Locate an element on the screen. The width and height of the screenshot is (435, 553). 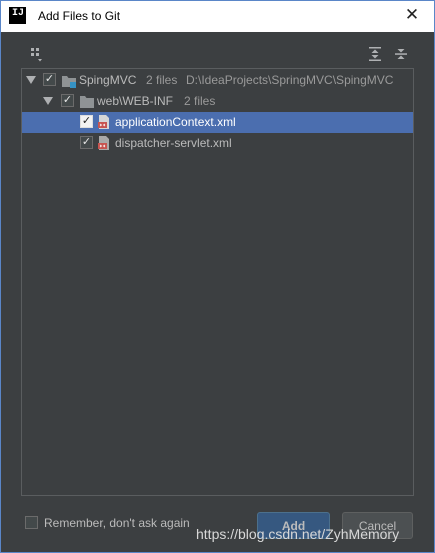
remember-label: Remember, don't ask again is located at coordinates (117, 523).